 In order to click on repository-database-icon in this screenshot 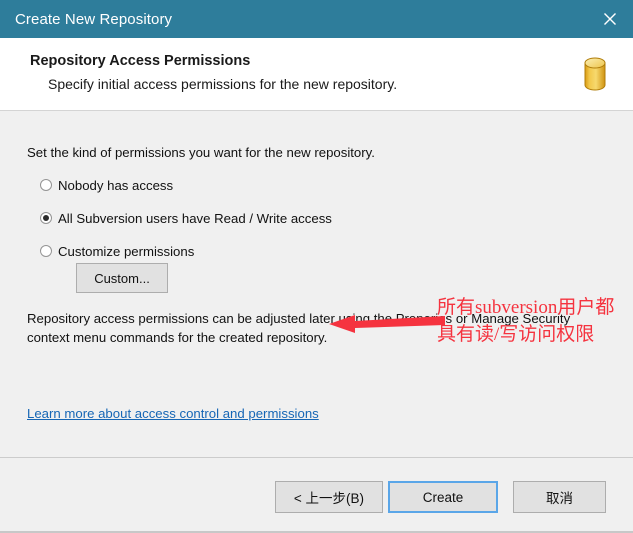, I will do `click(595, 74)`.